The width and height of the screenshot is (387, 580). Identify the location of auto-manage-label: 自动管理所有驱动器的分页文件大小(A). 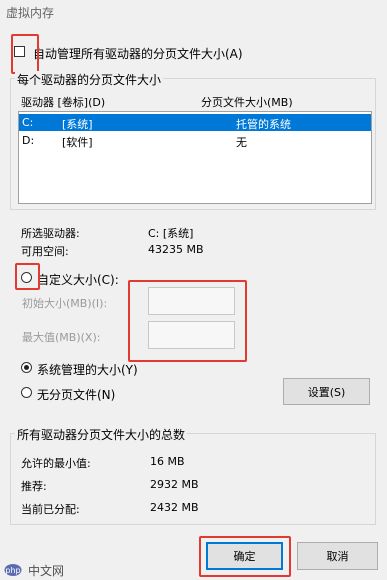
(138, 53).